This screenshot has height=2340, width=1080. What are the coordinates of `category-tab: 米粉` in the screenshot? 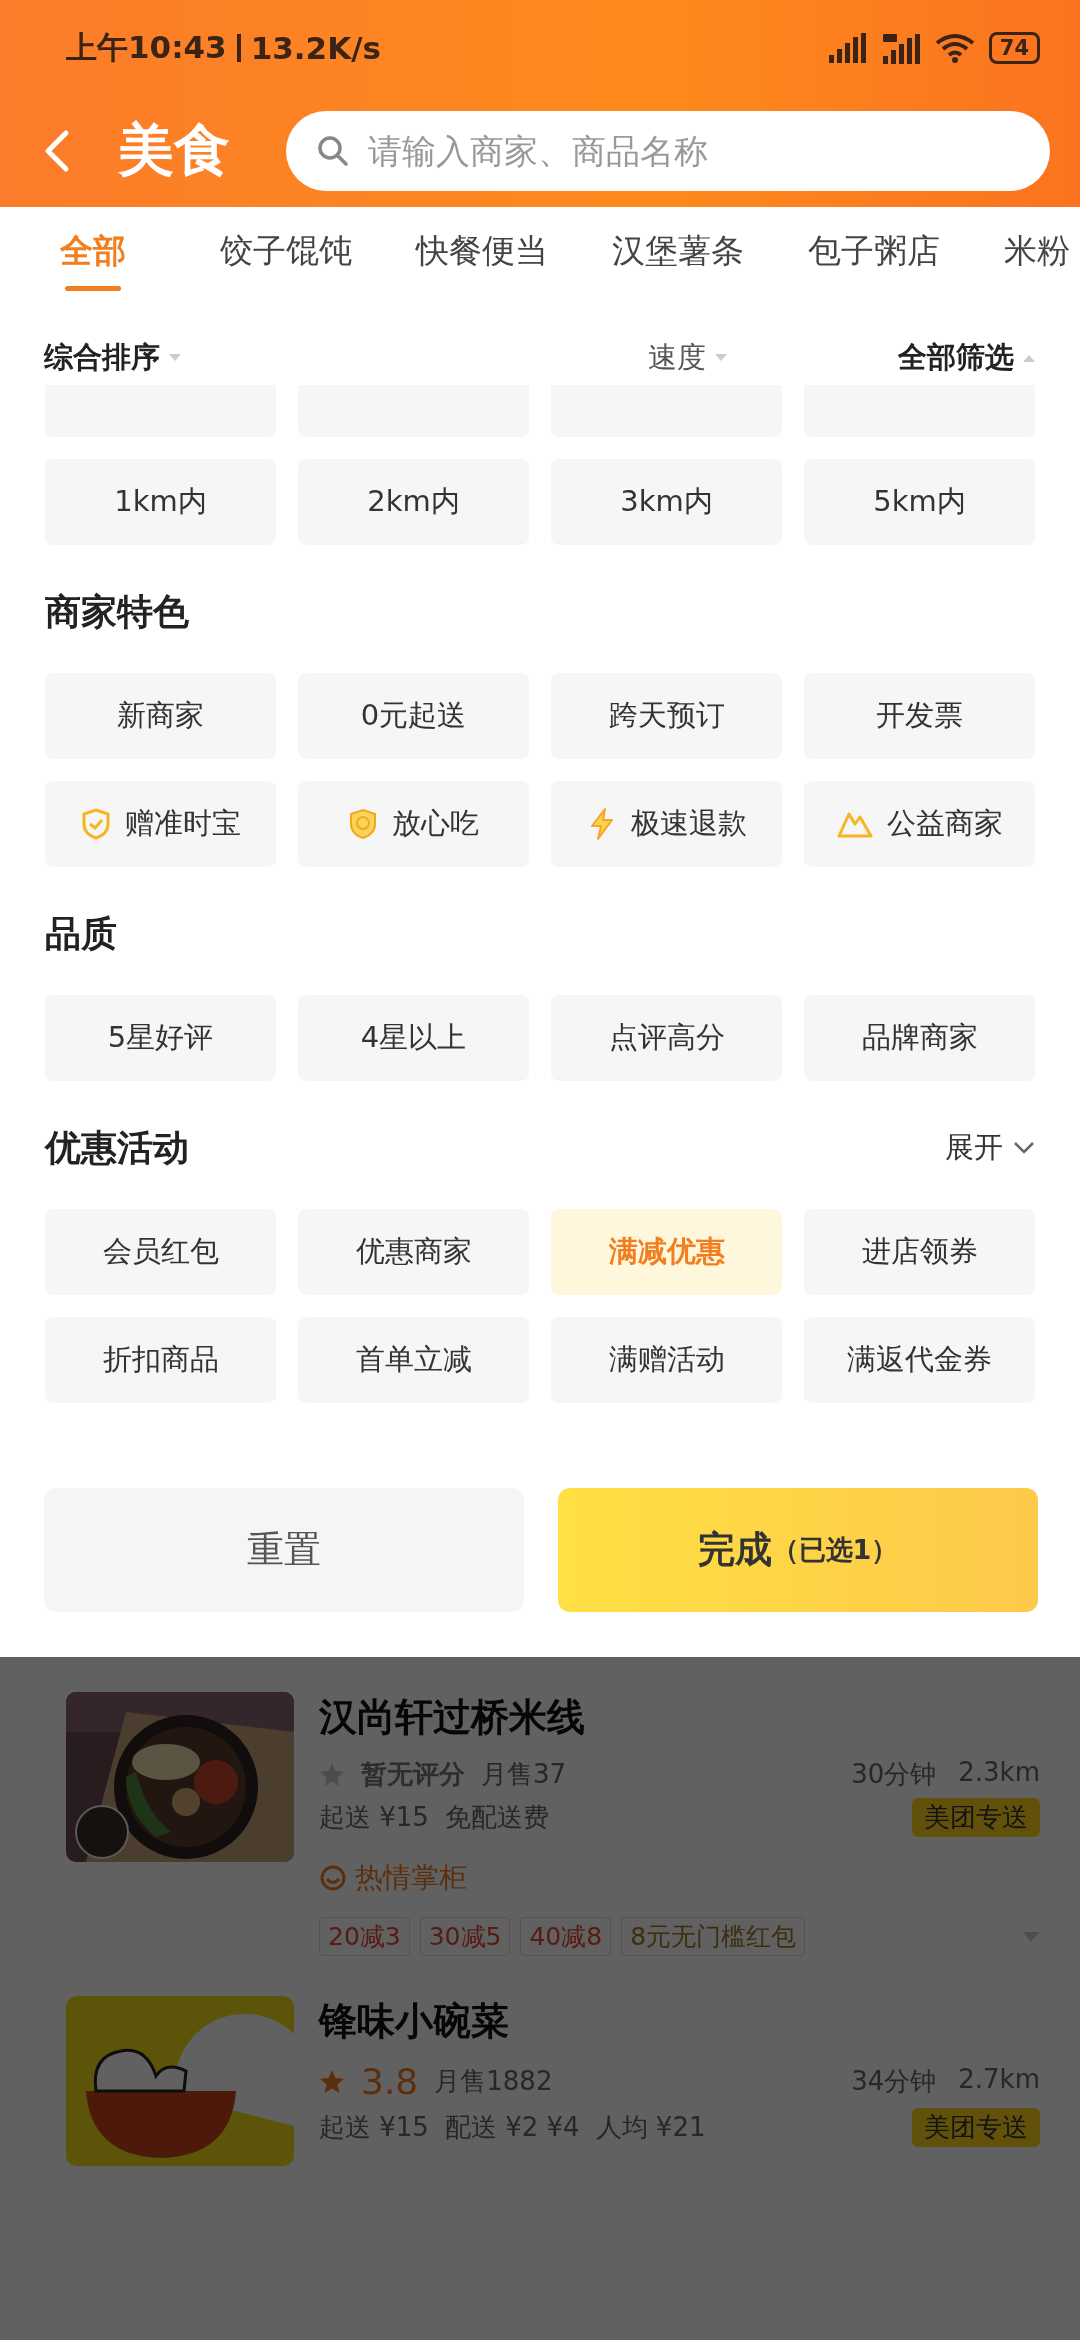 It's located at (1037, 251).